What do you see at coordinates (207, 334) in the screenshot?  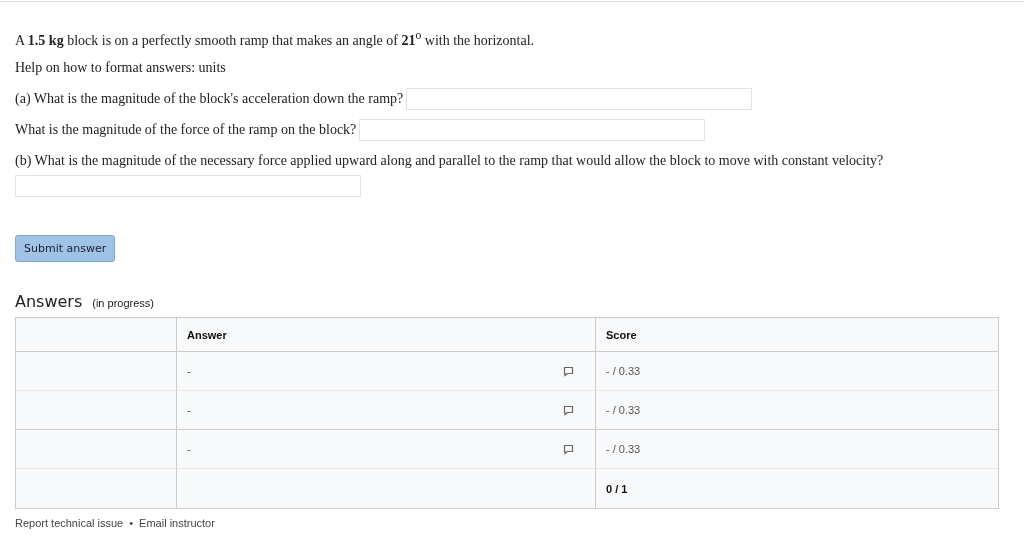 I see `column-header: Answer` at bounding box center [207, 334].